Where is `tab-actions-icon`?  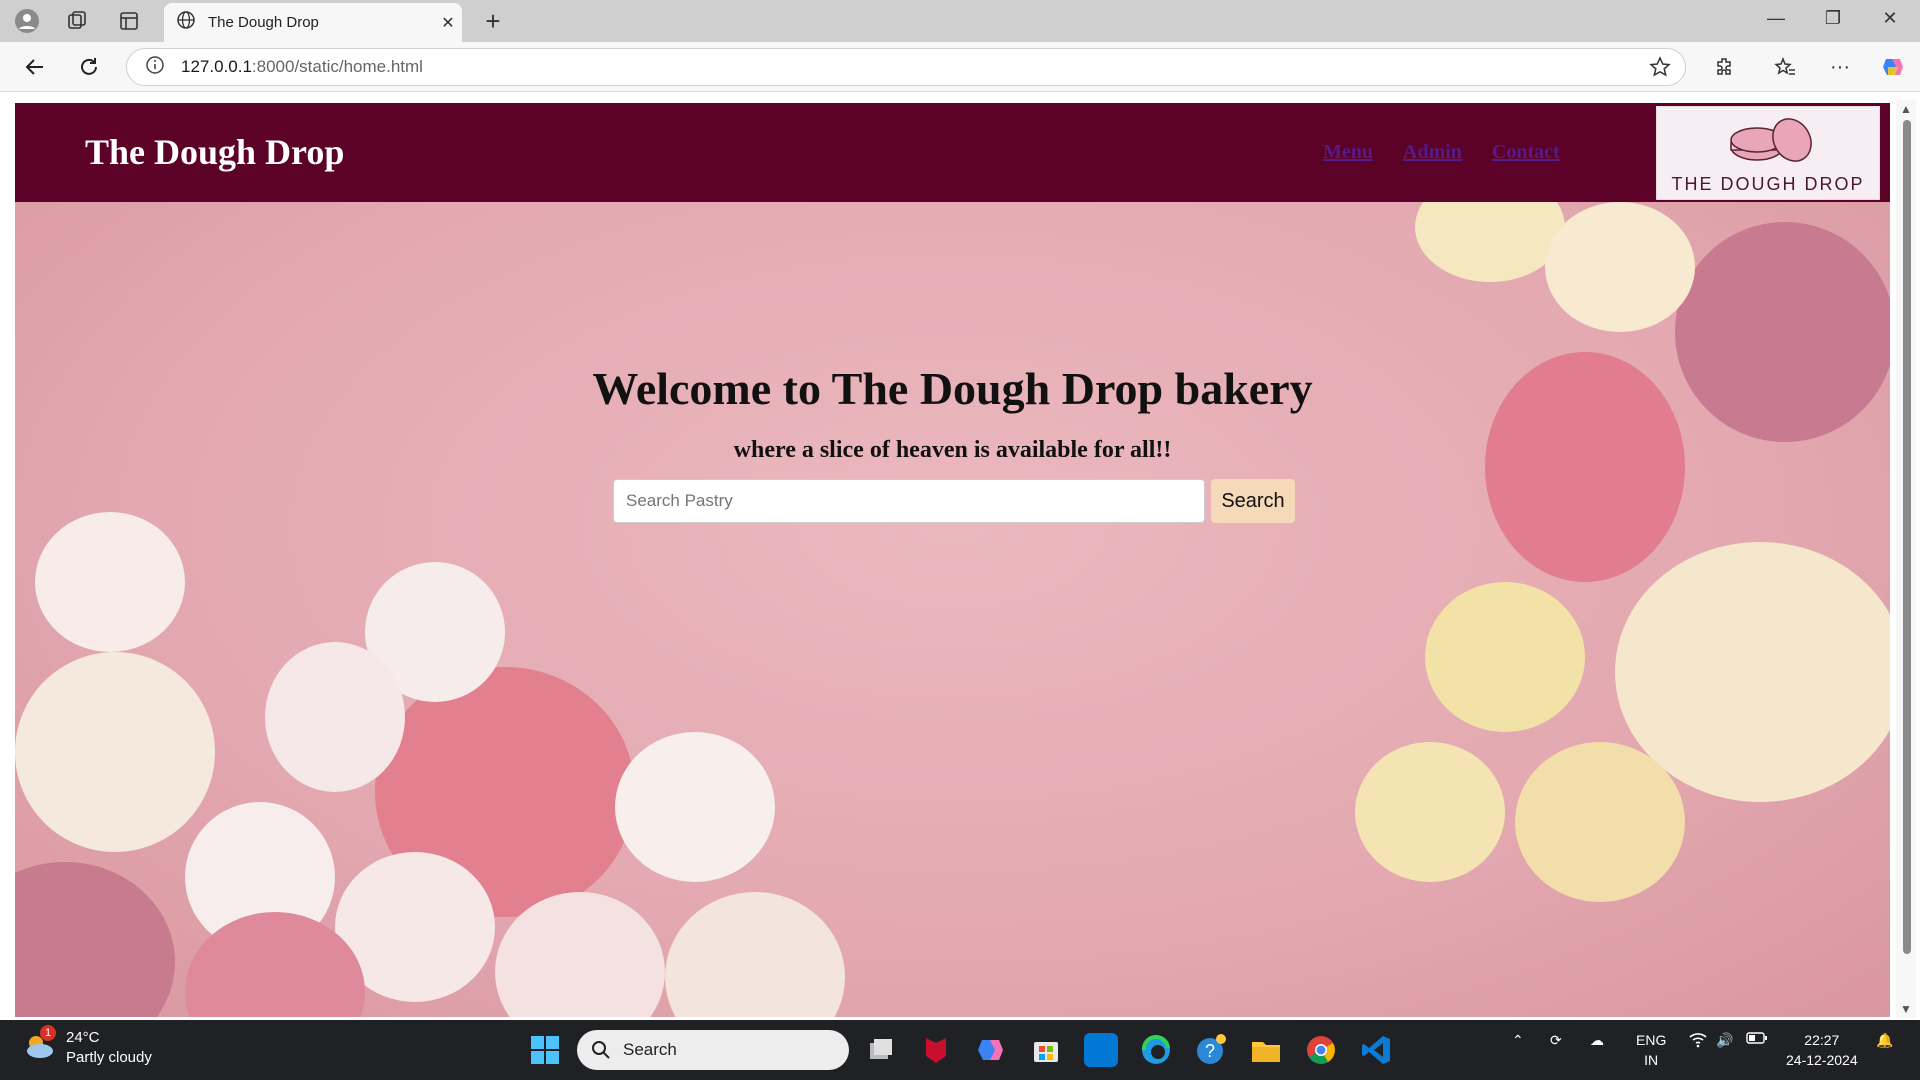 tab-actions-icon is located at coordinates (129, 21).